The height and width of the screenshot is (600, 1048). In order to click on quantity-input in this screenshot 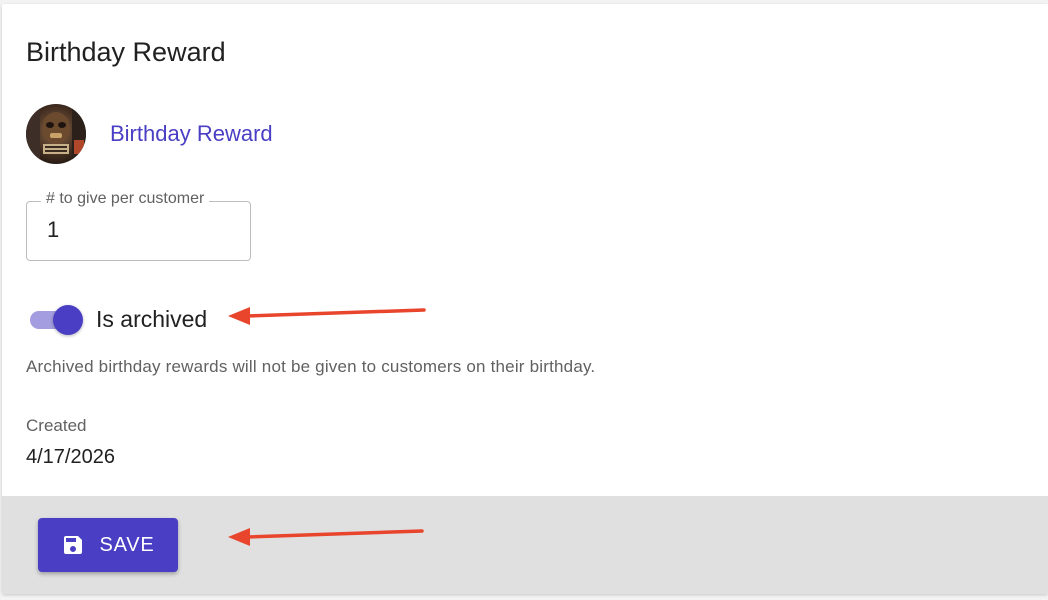, I will do `click(142, 230)`.